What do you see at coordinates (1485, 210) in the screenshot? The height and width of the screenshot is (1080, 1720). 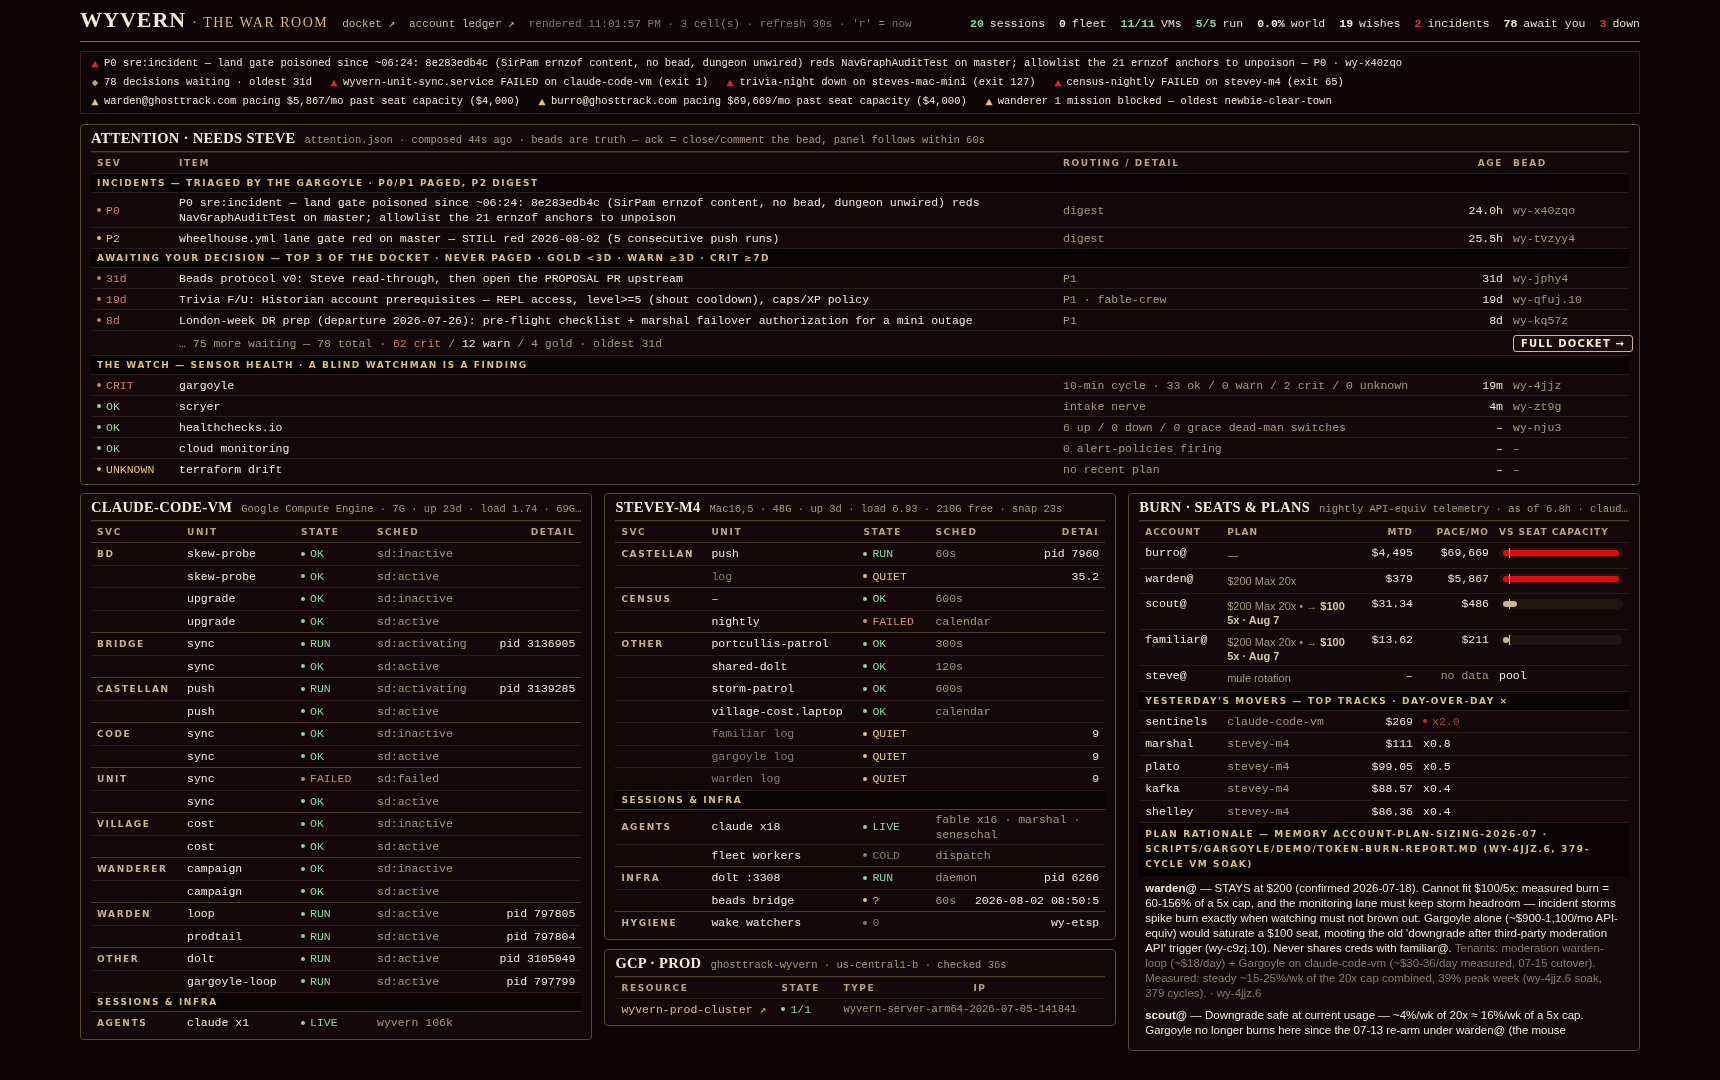 I see `item-age: 24.0h` at bounding box center [1485, 210].